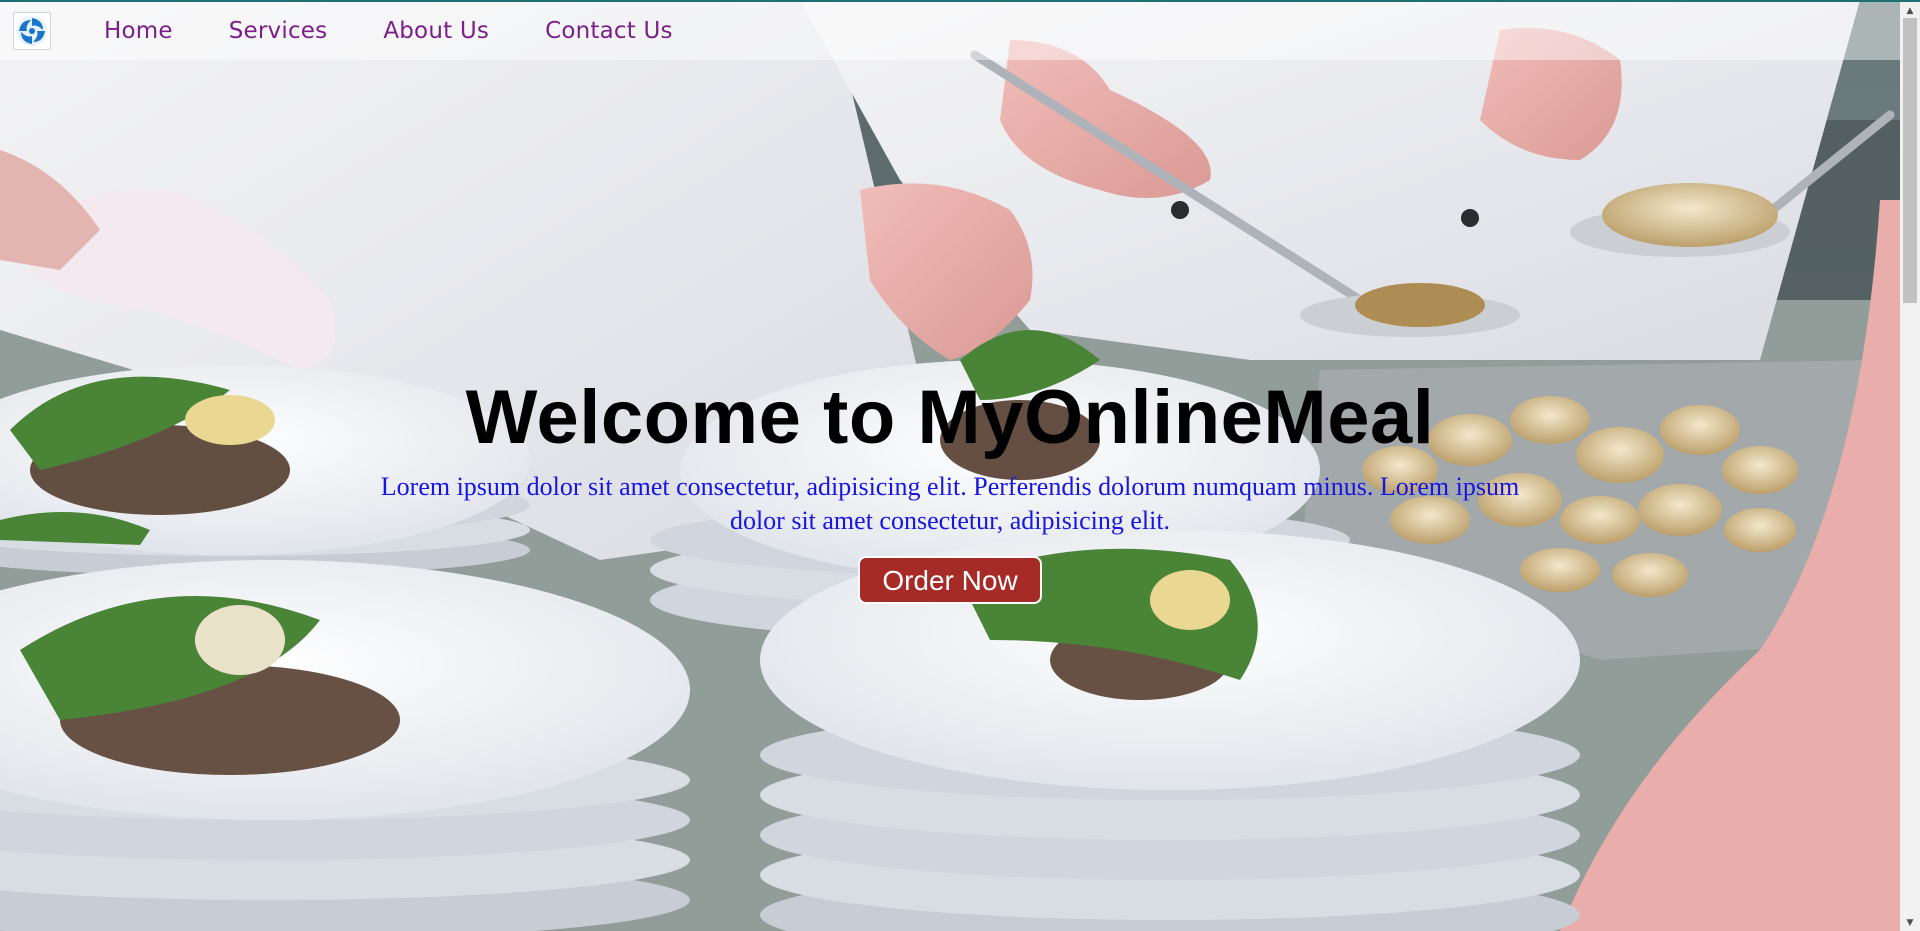 Image resolution: width=1920 pixels, height=931 pixels. What do you see at coordinates (1910, 160) in the screenshot?
I see `scrollbar-thumb` at bounding box center [1910, 160].